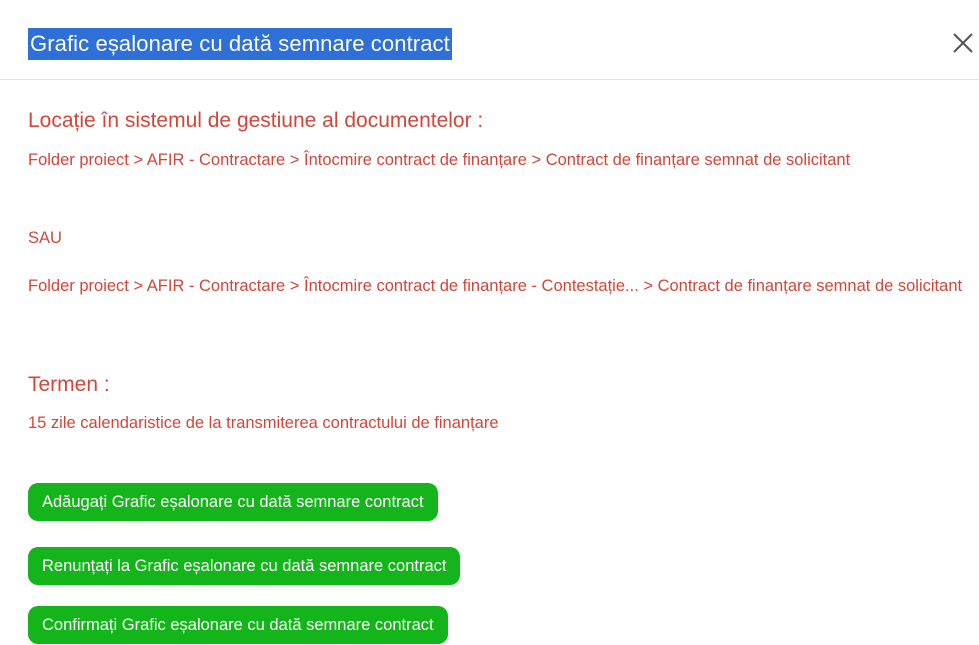 This screenshot has width=979, height=645. Describe the element at coordinates (69, 384) in the screenshot. I see `term-heading: Termen :` at that location.